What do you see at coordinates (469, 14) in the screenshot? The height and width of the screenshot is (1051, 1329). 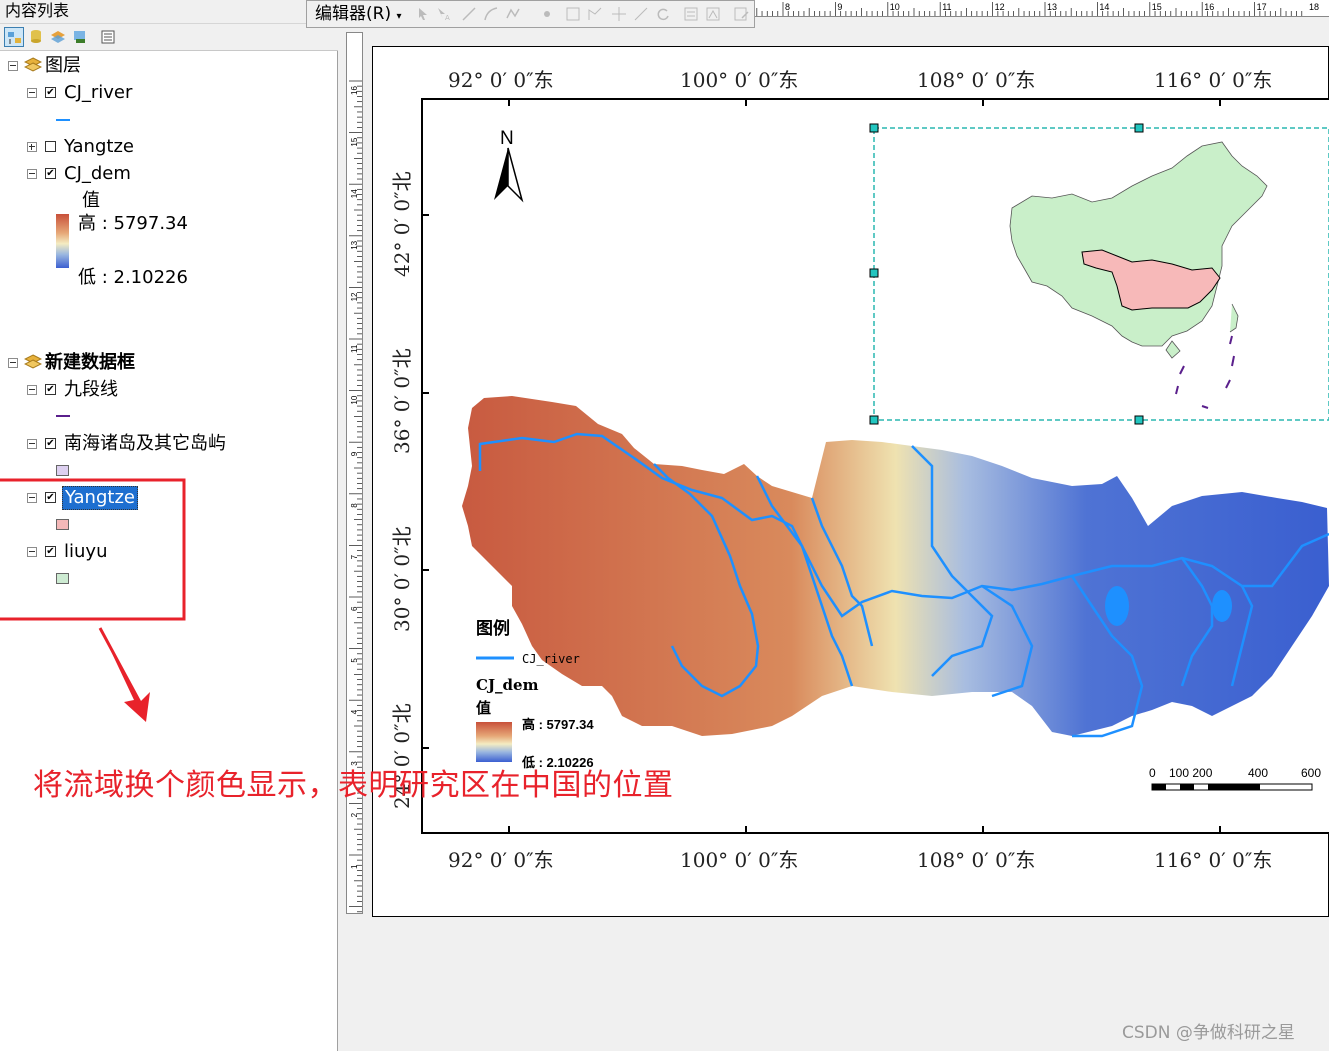 I see `straight-segment-icon` at bounding box center [469, 14].